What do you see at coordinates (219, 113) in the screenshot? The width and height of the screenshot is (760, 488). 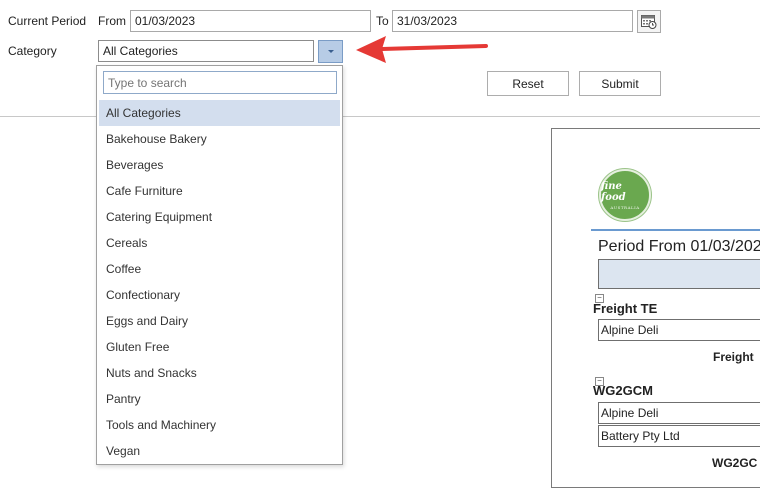 I see `category-option: All Categories` at bounding box center [219, 113].